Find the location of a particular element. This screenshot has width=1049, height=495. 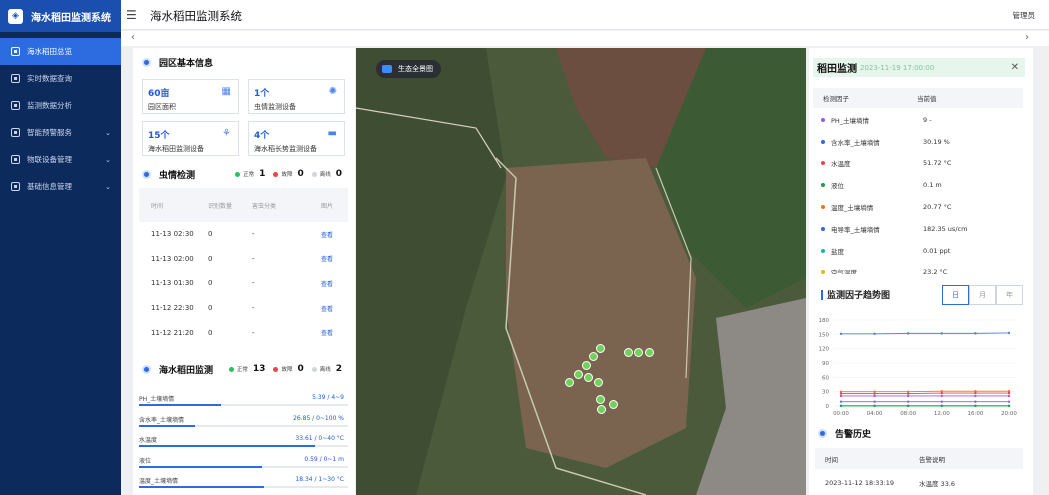

panorama-label: 生态全景图 is located at coordinates (415, 69).